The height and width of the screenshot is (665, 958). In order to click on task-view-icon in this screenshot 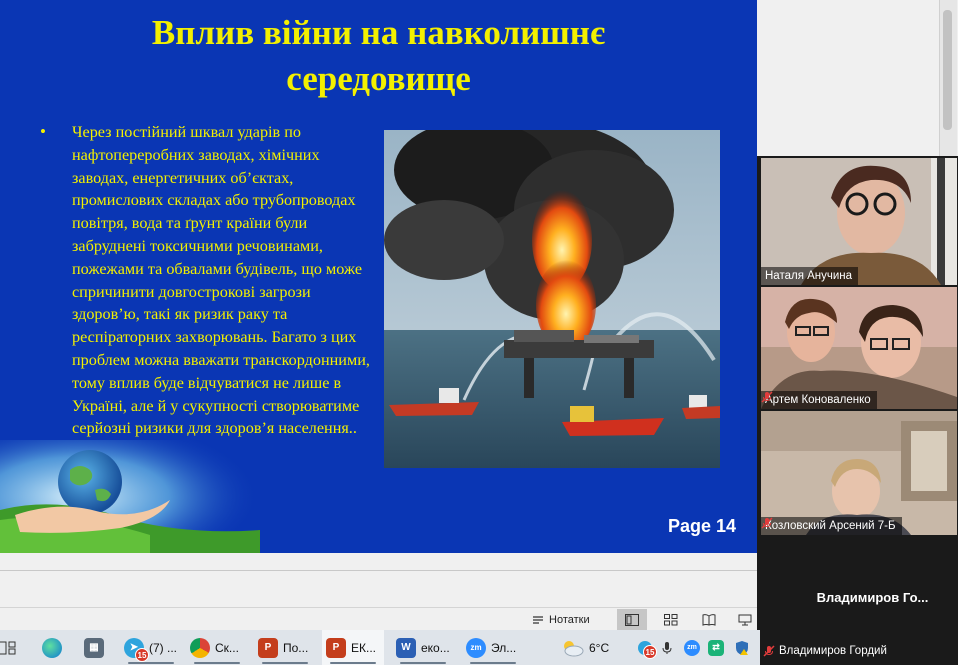, I will do `click(8, 647)`.